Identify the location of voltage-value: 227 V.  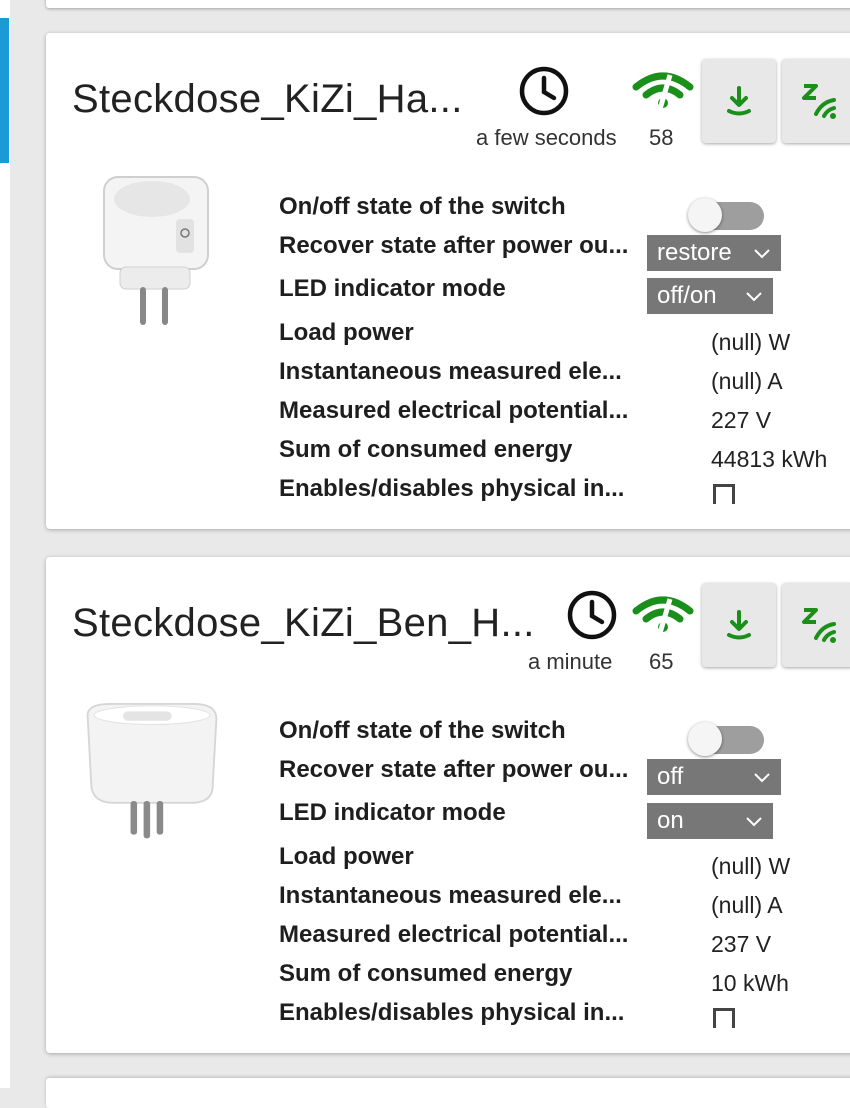
(741, 420).